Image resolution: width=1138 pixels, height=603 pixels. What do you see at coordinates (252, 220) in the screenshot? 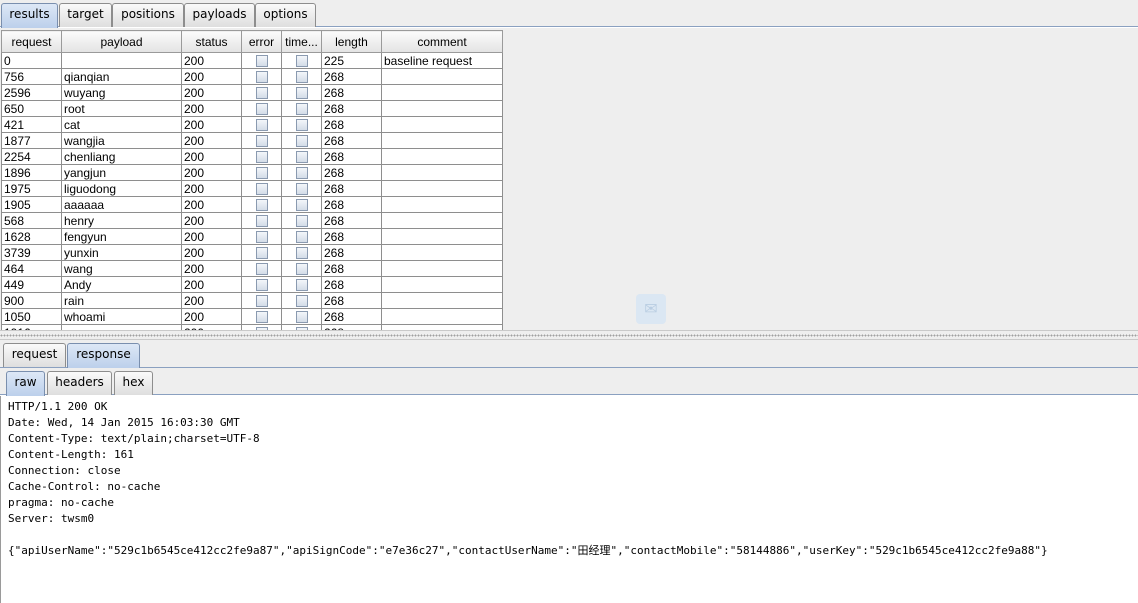
I see `table-row: 568 henry 200 268` at bounding box center [252, 220].